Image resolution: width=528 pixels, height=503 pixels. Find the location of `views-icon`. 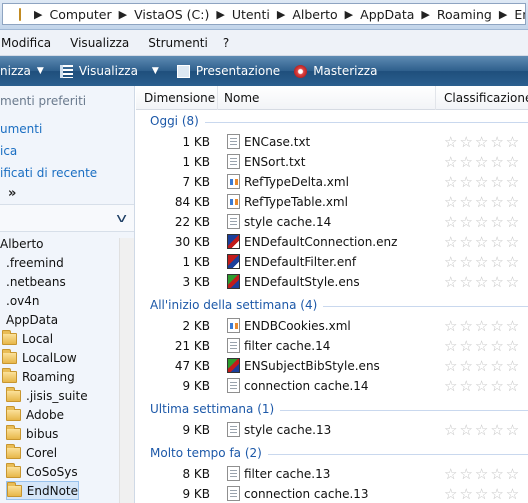

views-icon is located at coordinates (66, 71).